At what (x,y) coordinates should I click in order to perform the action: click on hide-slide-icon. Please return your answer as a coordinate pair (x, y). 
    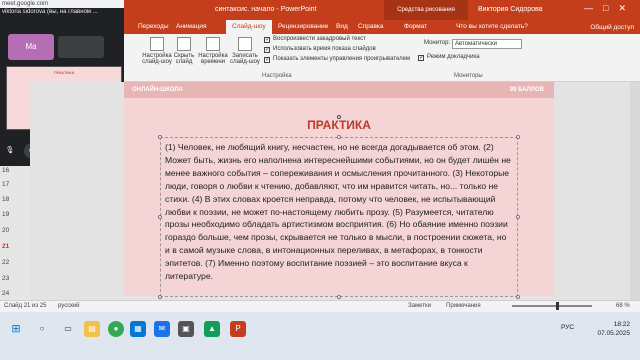
    Looking at the image, I should click on (184, 44).